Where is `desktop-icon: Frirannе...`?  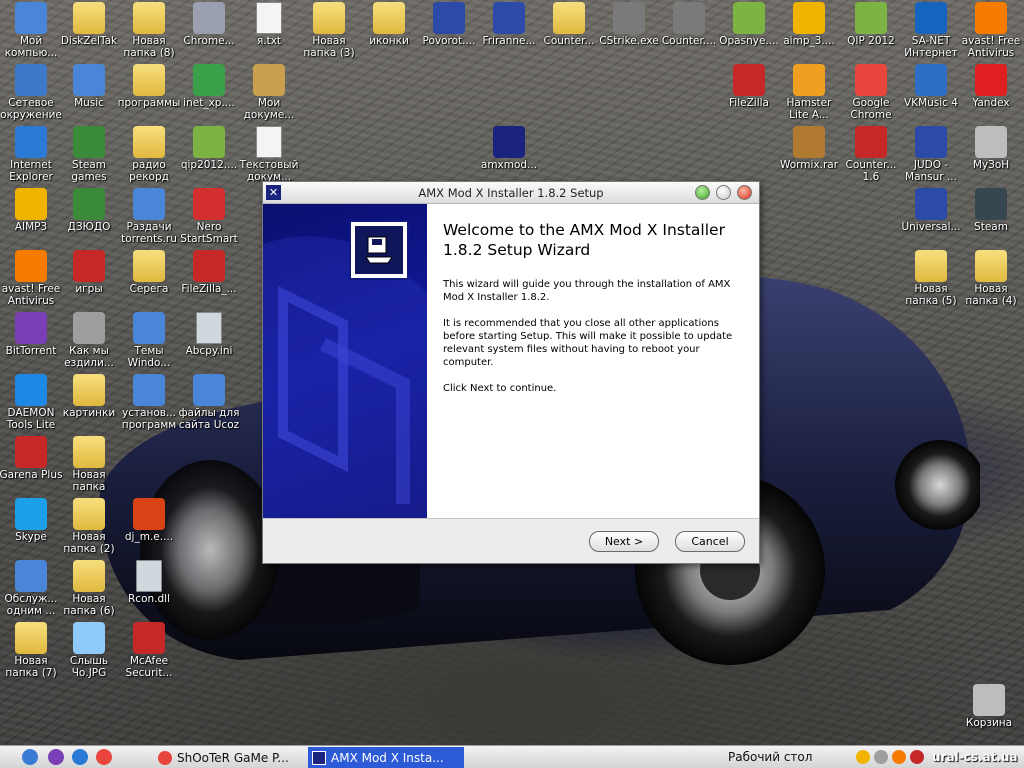
desktop-icon: Frirannе... is located at coordinates (509, 33).